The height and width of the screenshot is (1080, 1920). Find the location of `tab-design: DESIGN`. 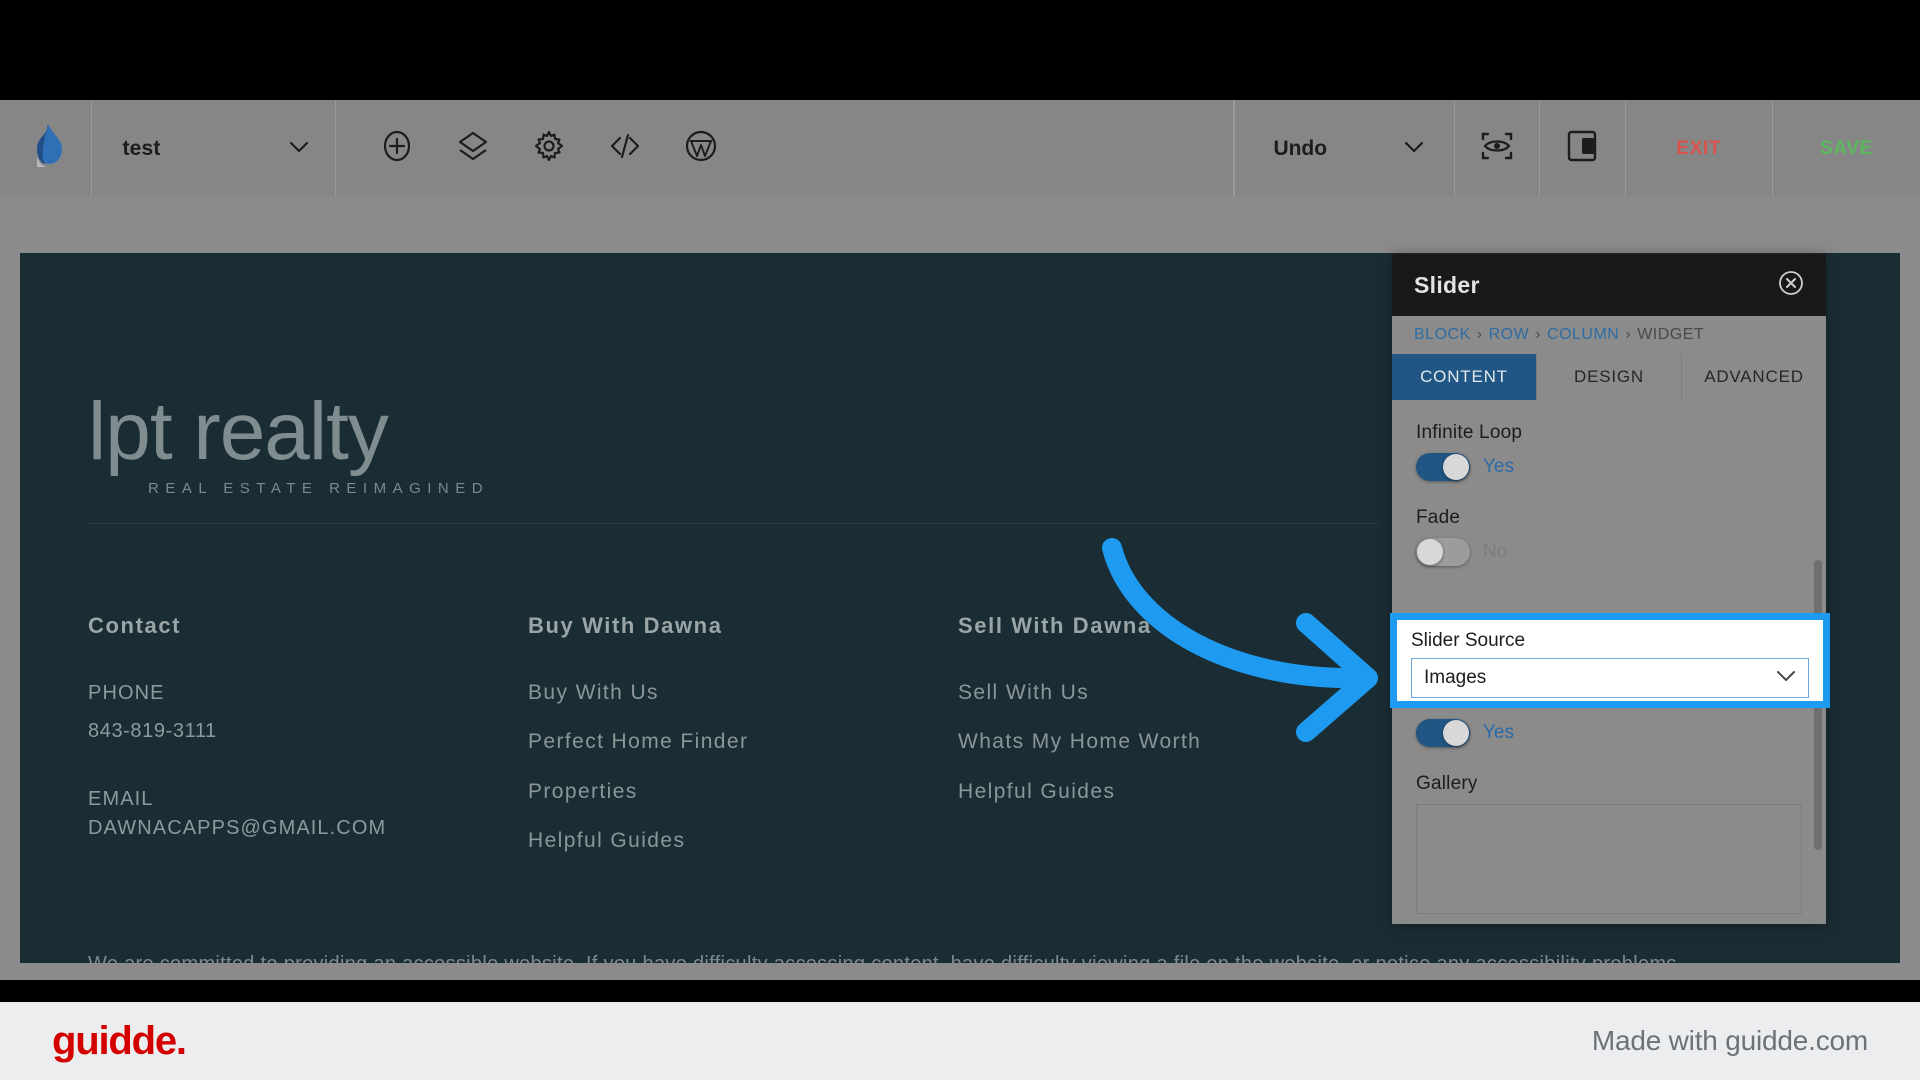

tab-design: DESIGN is located at coordinates (1609, 377).